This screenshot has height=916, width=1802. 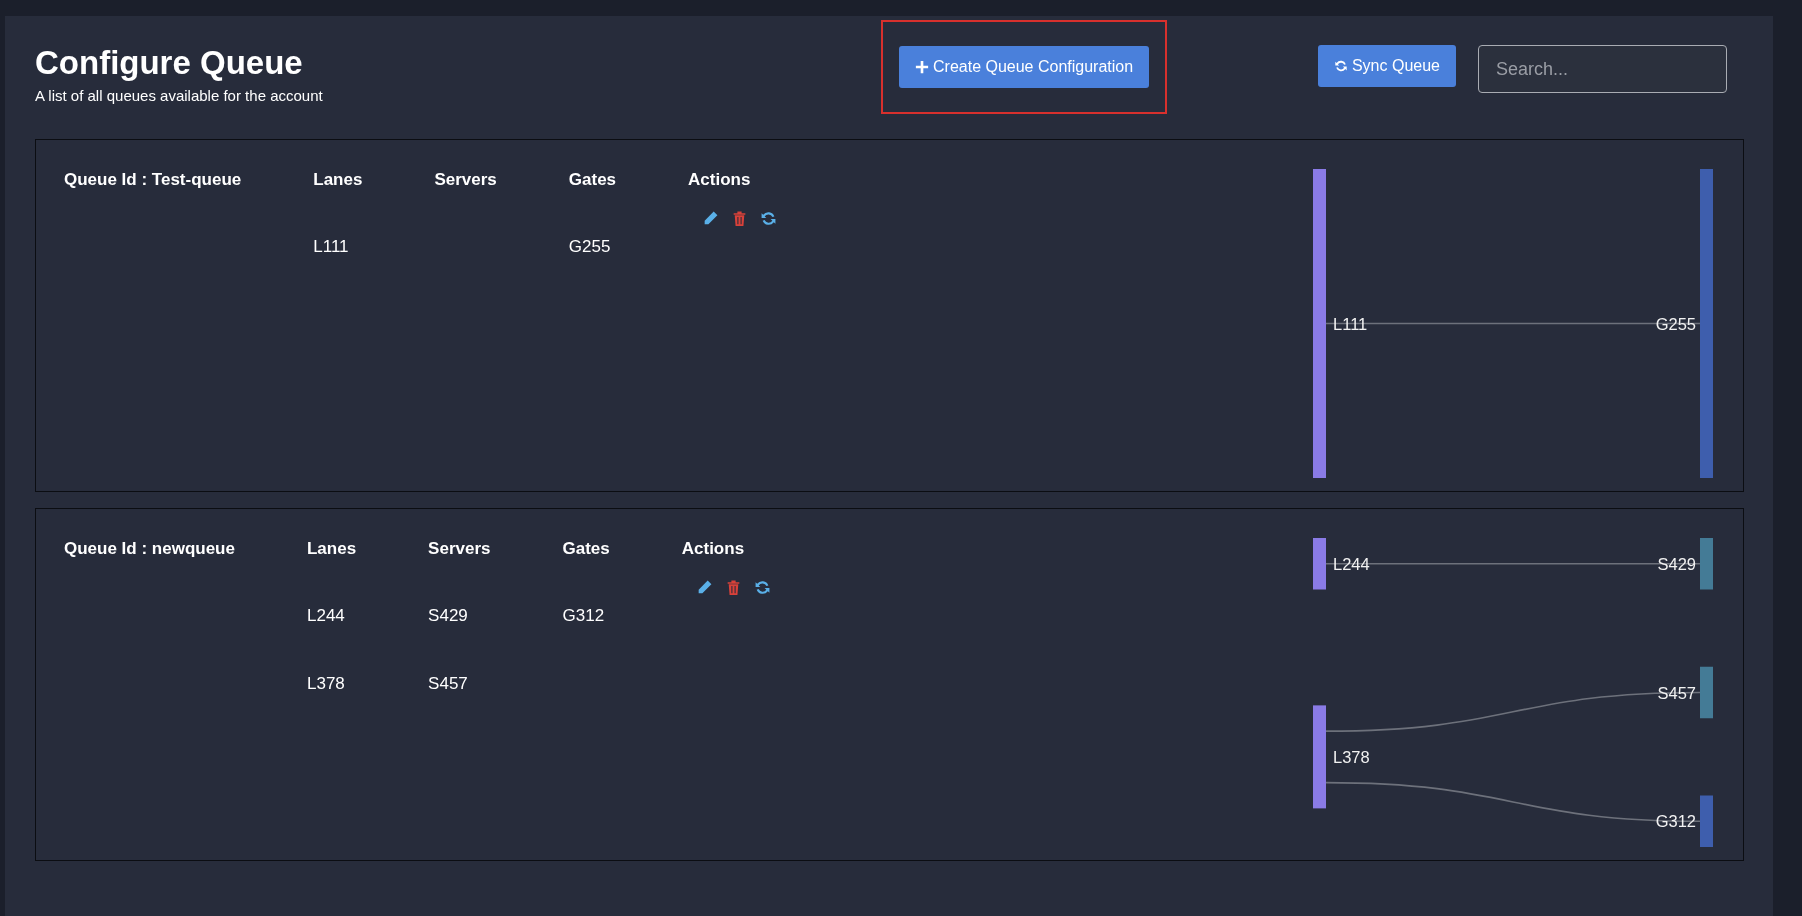 What do you see at coordinates (448, 684) in the screenshot?
I see `table-cell-text: S457` at bounding box center [448, 684].